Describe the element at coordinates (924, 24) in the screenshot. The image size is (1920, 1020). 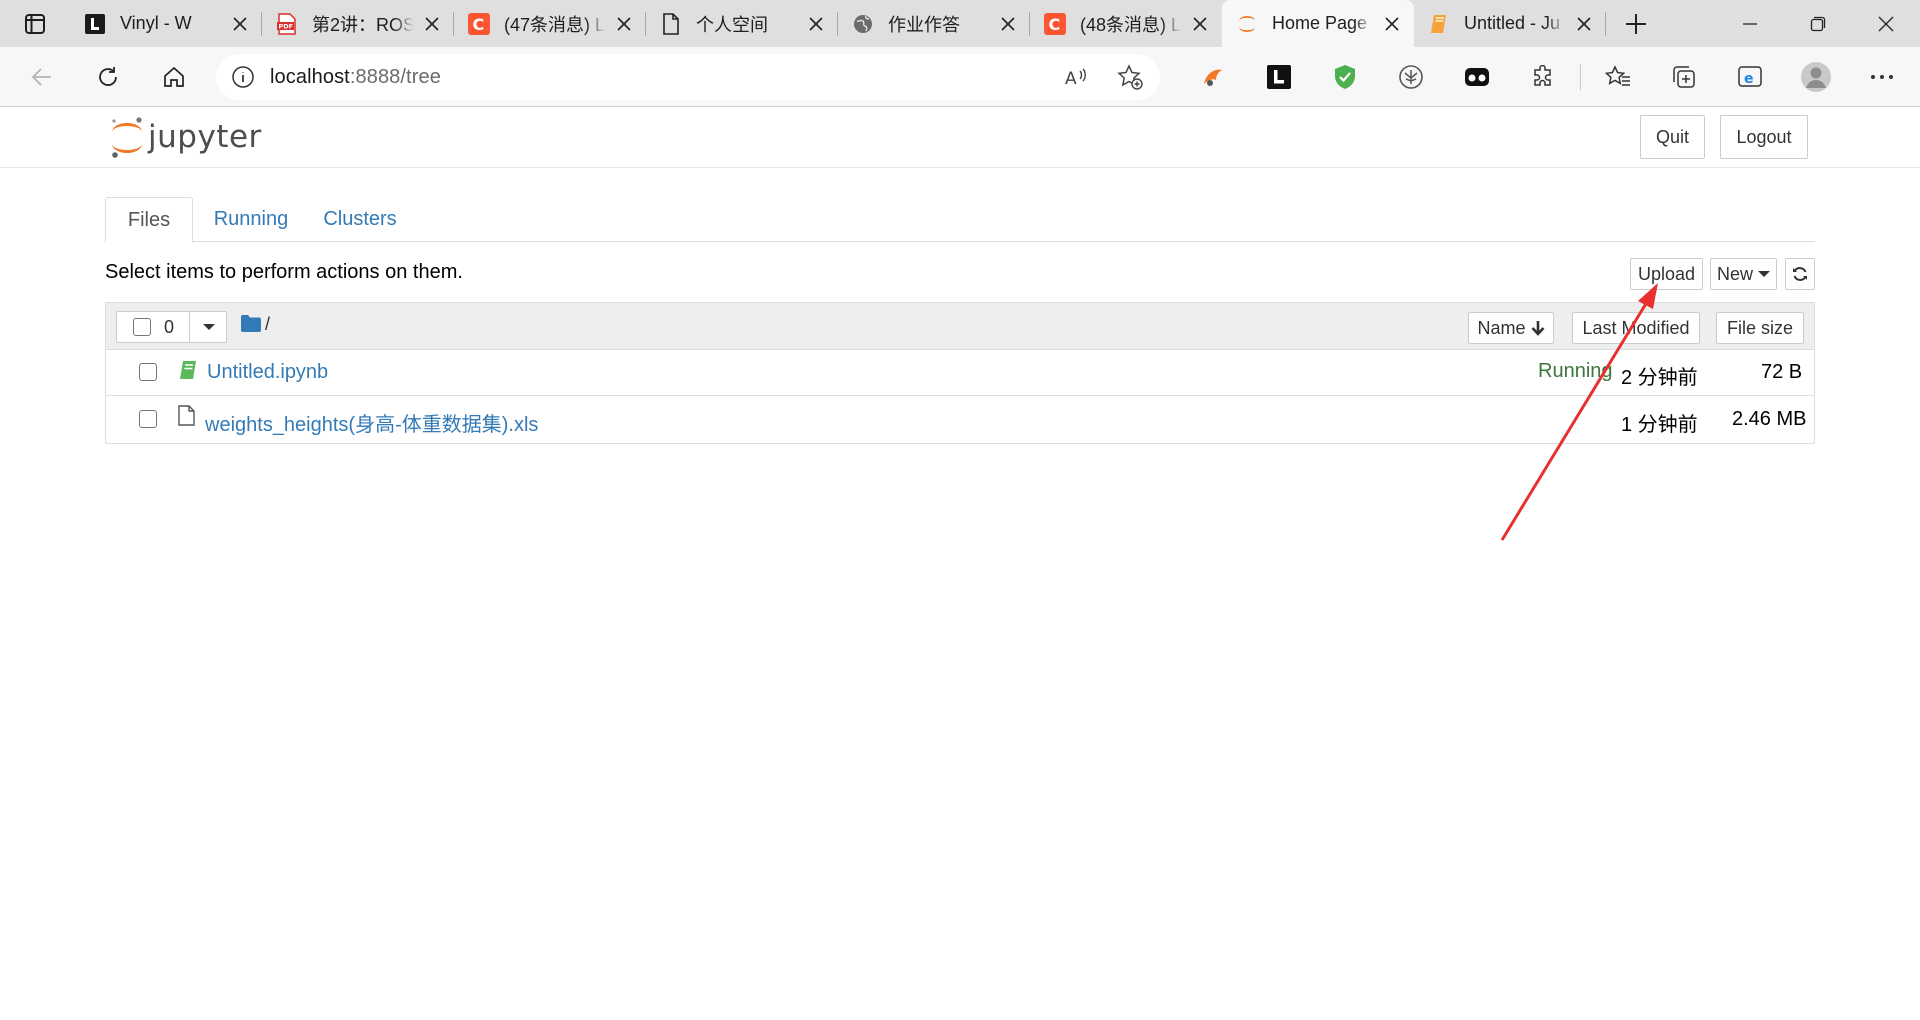
I see `tab-title: 作业作答` at that location.